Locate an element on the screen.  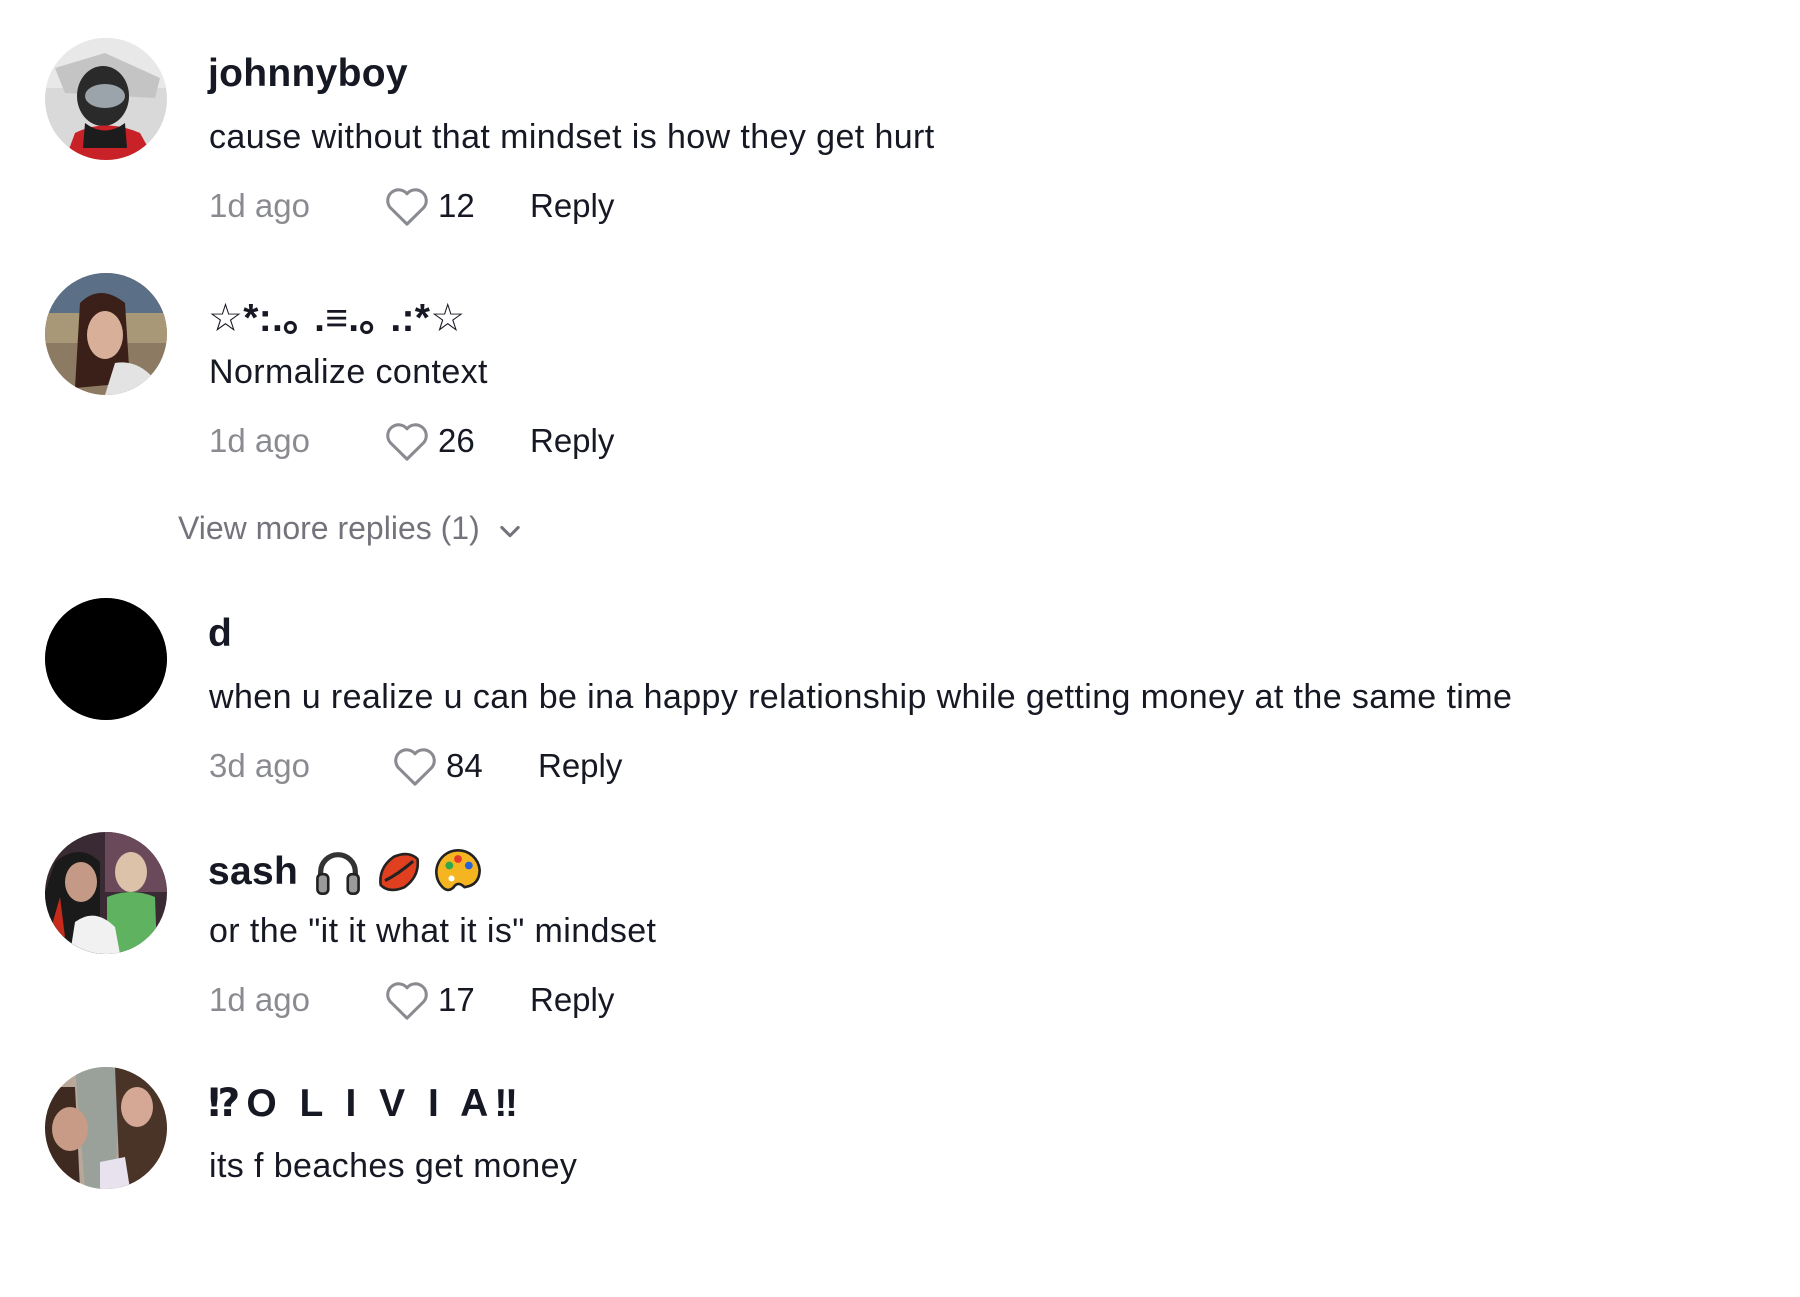
view-more-replies-label: View more replies (1) is located at coordinates (329, 528).